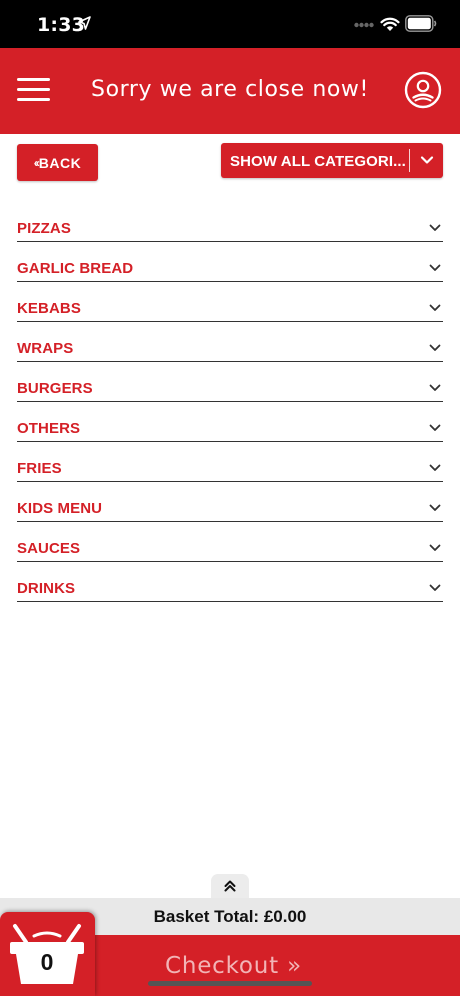 Image resolution: width=460 pixels, height=996 pixels. What do you see at coordinates (230, 582) in the screenshot?
I see `category-item-drinks: DRINKS` at bounding box center [230, 582].